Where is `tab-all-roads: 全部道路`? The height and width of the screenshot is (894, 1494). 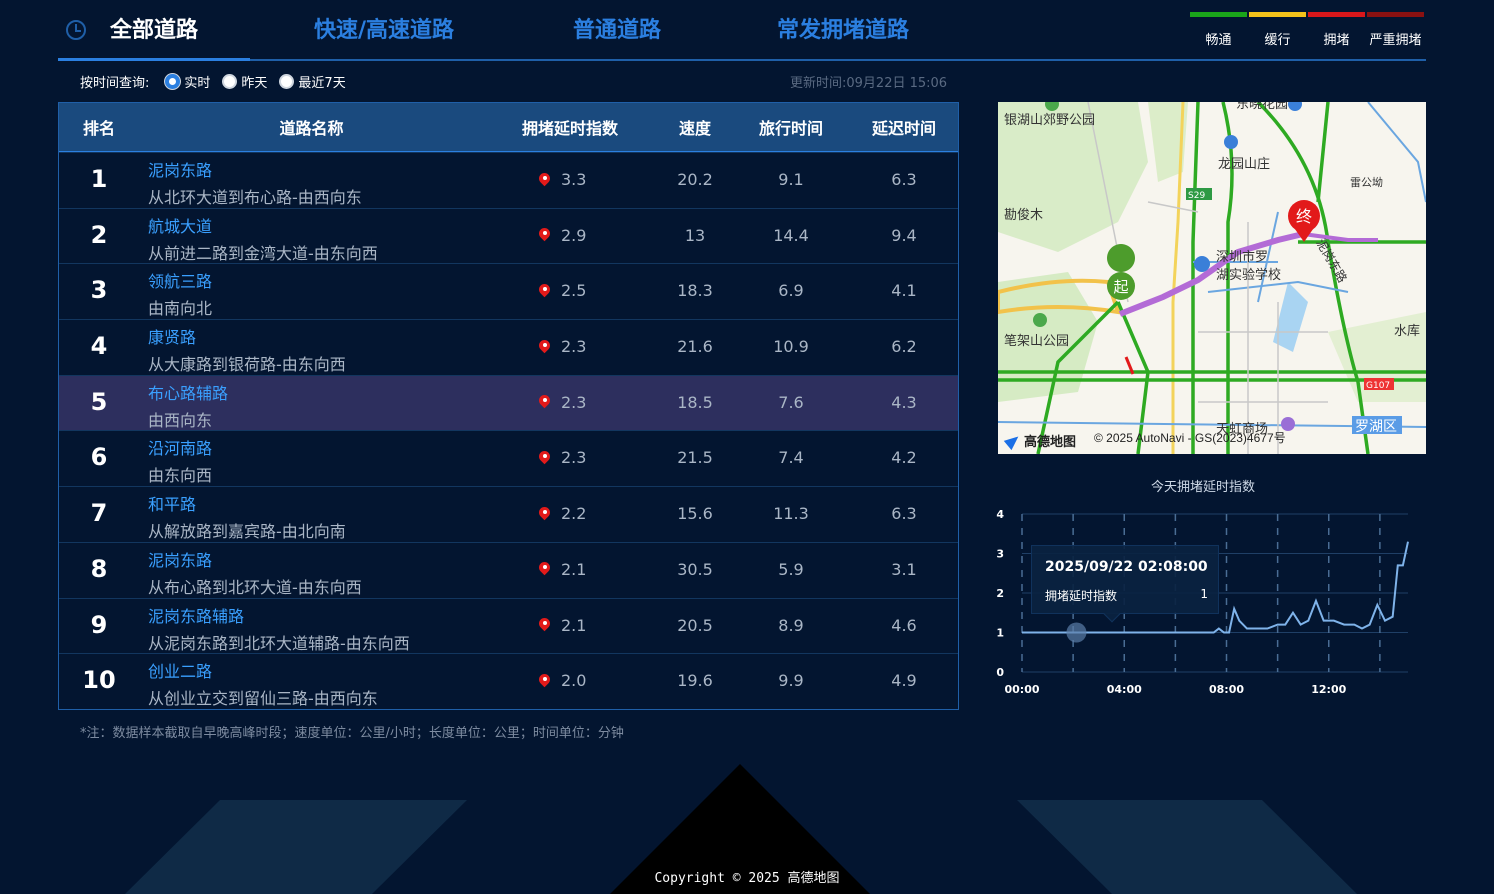
tab-all-roads: 全部道路 is located at coordinates (154, 28).